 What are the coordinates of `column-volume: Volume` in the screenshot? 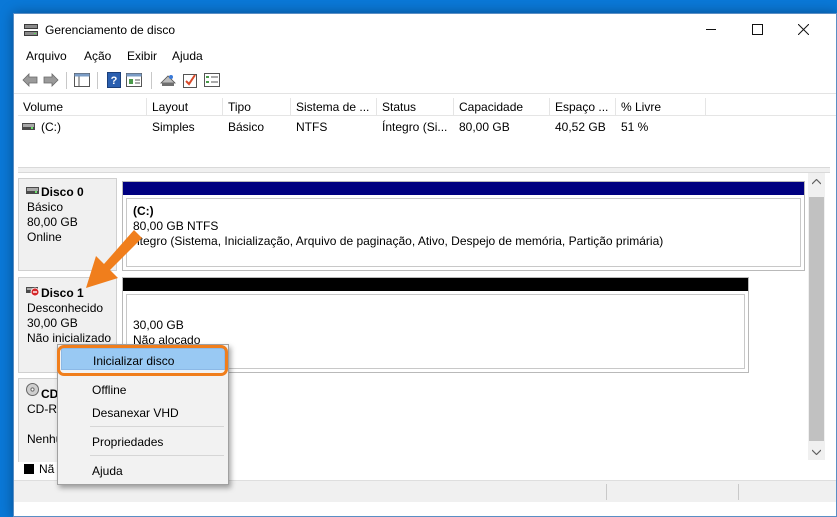 It's located at (82, 107).